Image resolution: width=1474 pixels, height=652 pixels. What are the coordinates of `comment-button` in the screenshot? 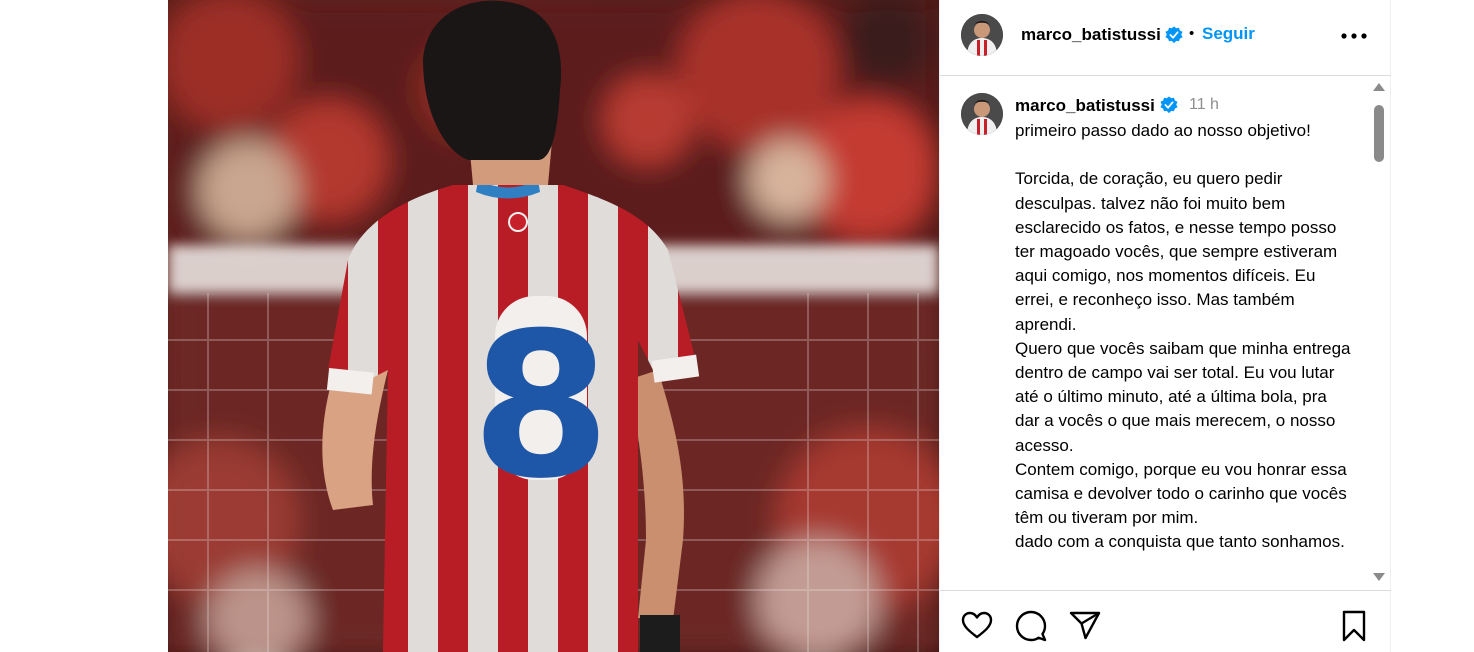 It's located at (1031, 626).